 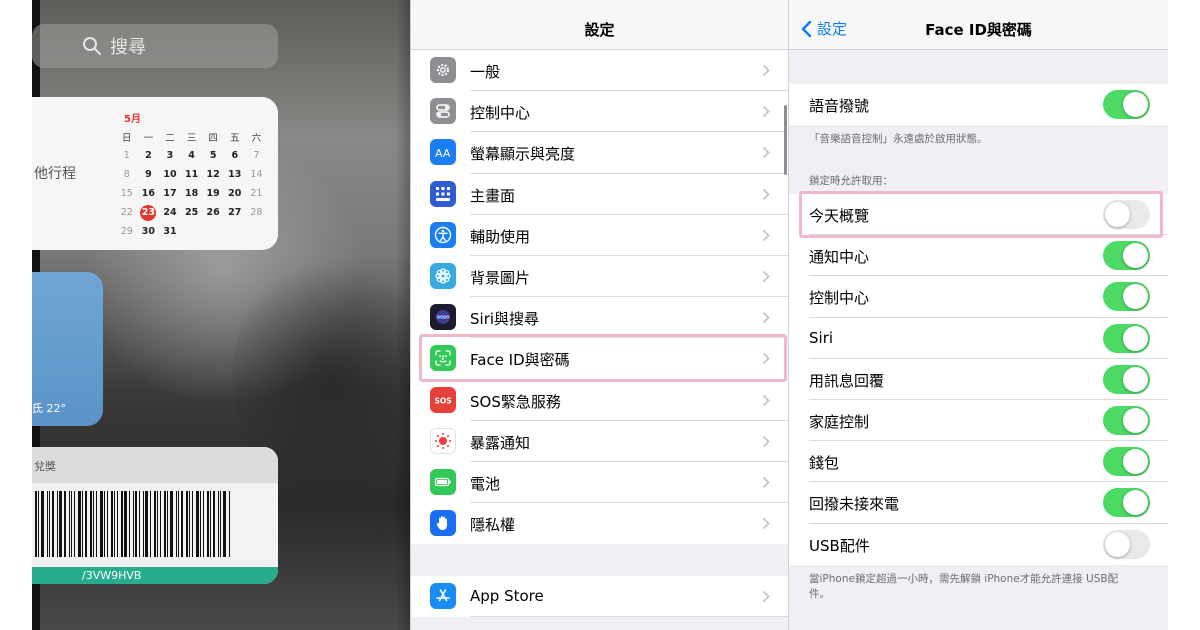 I want to click on weather-widget: 氐 22°, so click(x=67, y=349).